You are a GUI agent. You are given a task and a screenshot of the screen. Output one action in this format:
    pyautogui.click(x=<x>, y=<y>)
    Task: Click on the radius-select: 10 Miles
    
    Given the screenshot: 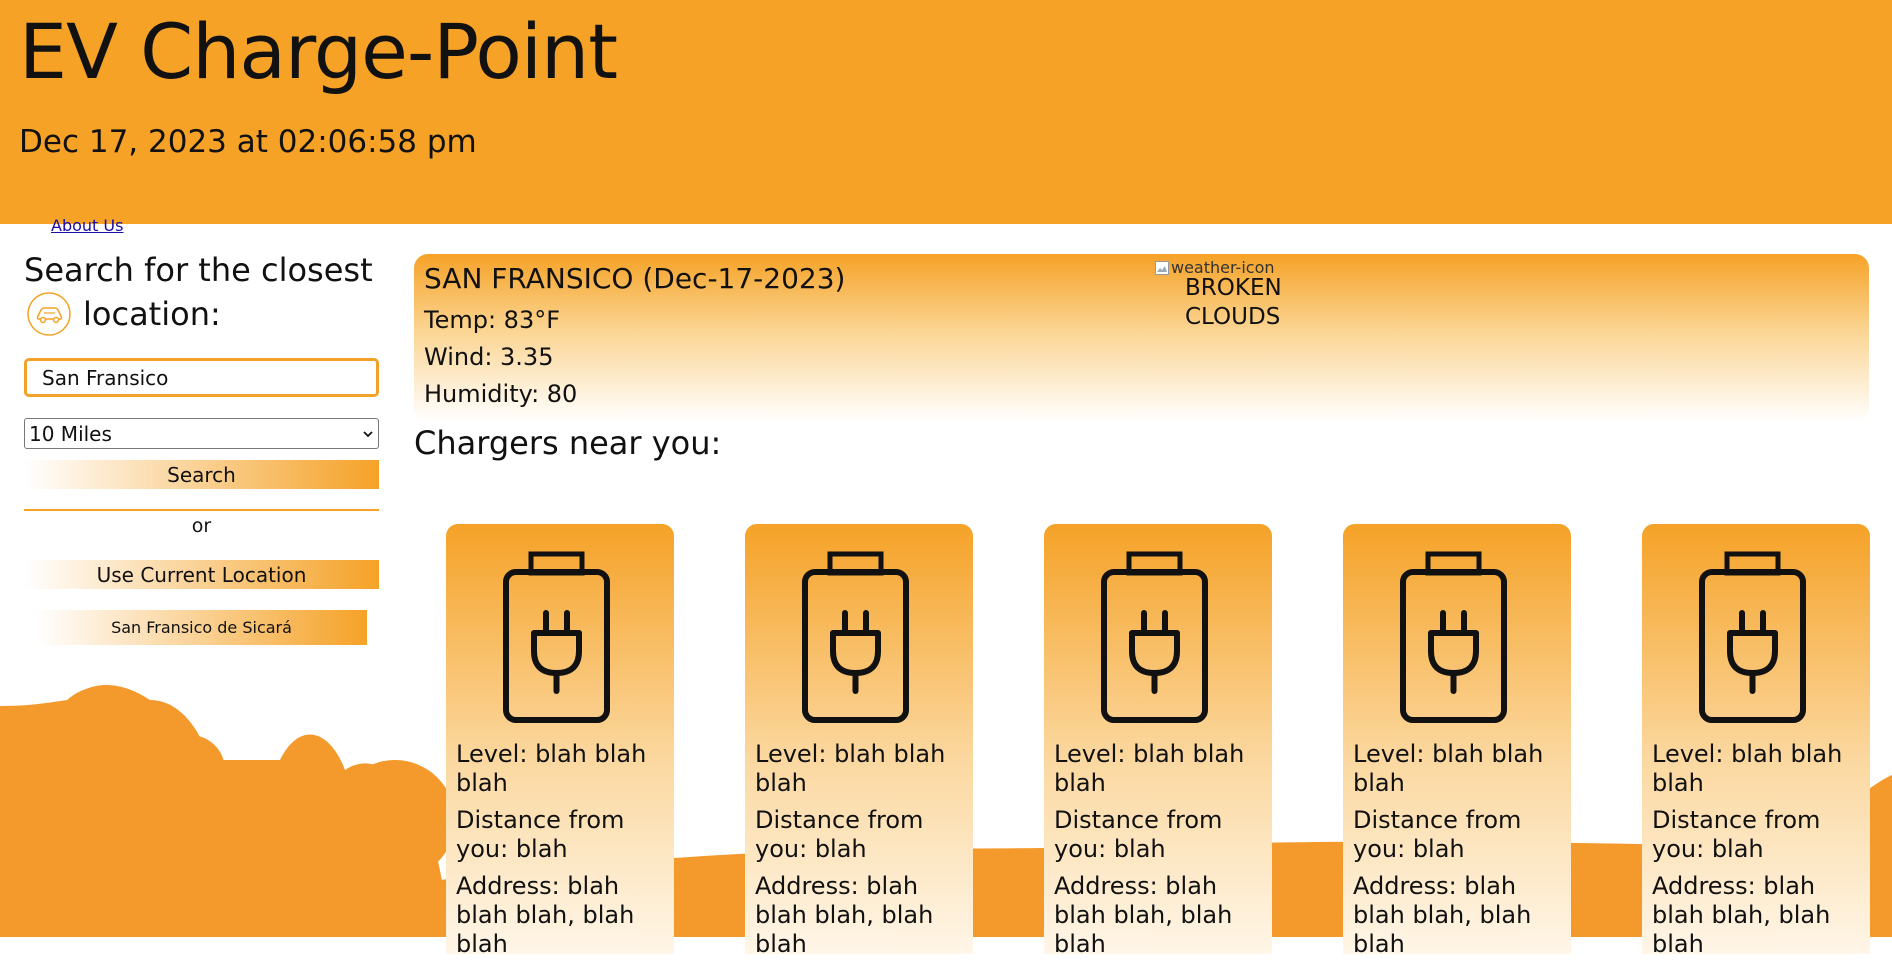 What is the action you would take?
    pyautogui.click(x=201, y=433)
    